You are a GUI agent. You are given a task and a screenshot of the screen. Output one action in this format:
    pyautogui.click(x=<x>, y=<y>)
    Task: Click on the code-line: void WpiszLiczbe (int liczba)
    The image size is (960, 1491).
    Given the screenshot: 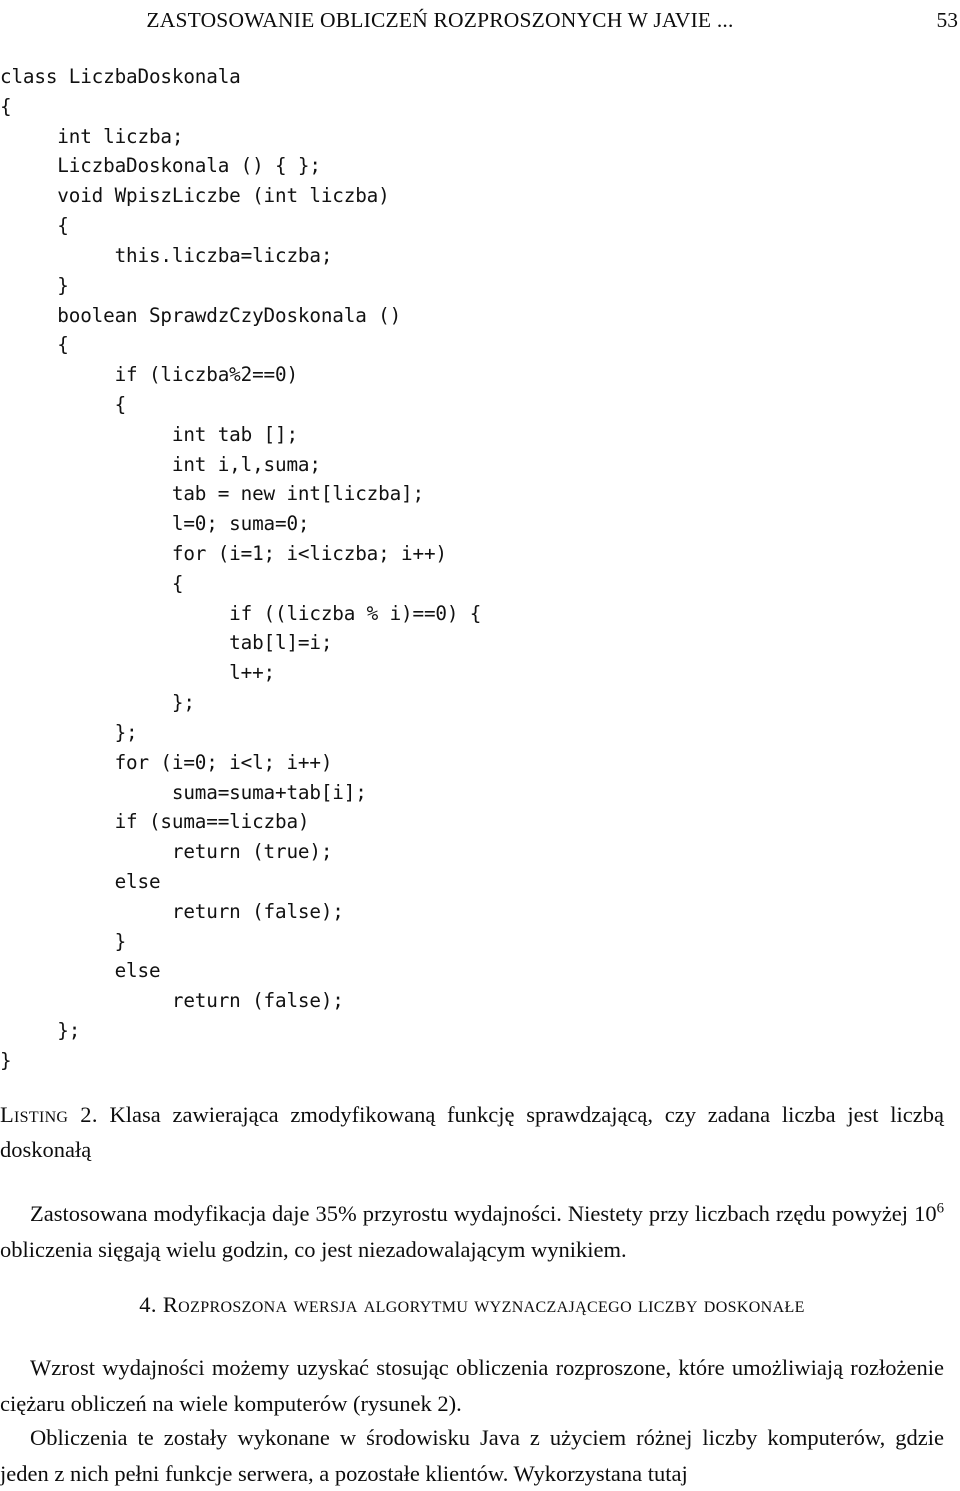 What is the action you would take?
    pyautogui.click(x=195, y=196)
    